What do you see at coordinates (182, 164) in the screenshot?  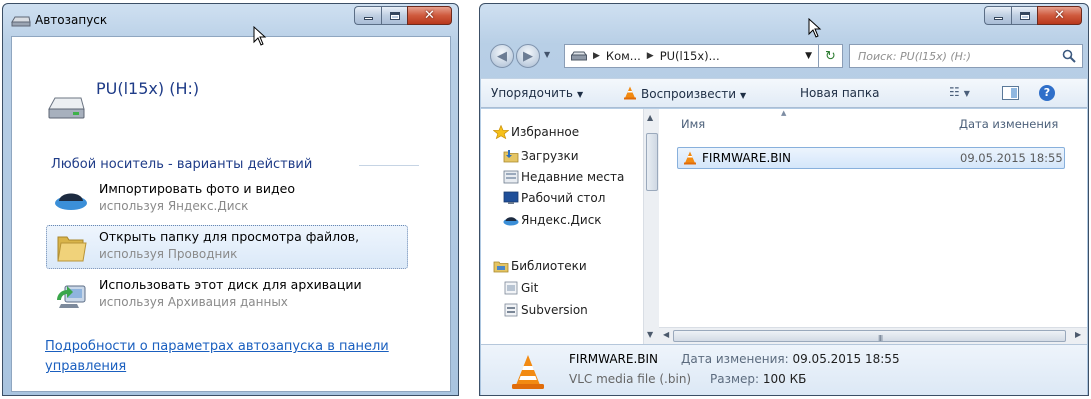 I see `section-heading: Любой носитель - варианты действий` at bounding box center [182, 164].